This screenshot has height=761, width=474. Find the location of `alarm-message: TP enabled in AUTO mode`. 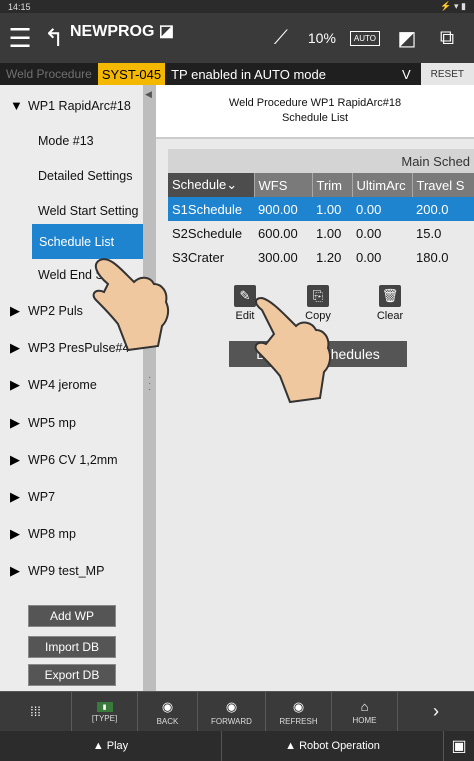

alarm-message: TP enabled in AUTO mode is located at coordinates (283, 74).